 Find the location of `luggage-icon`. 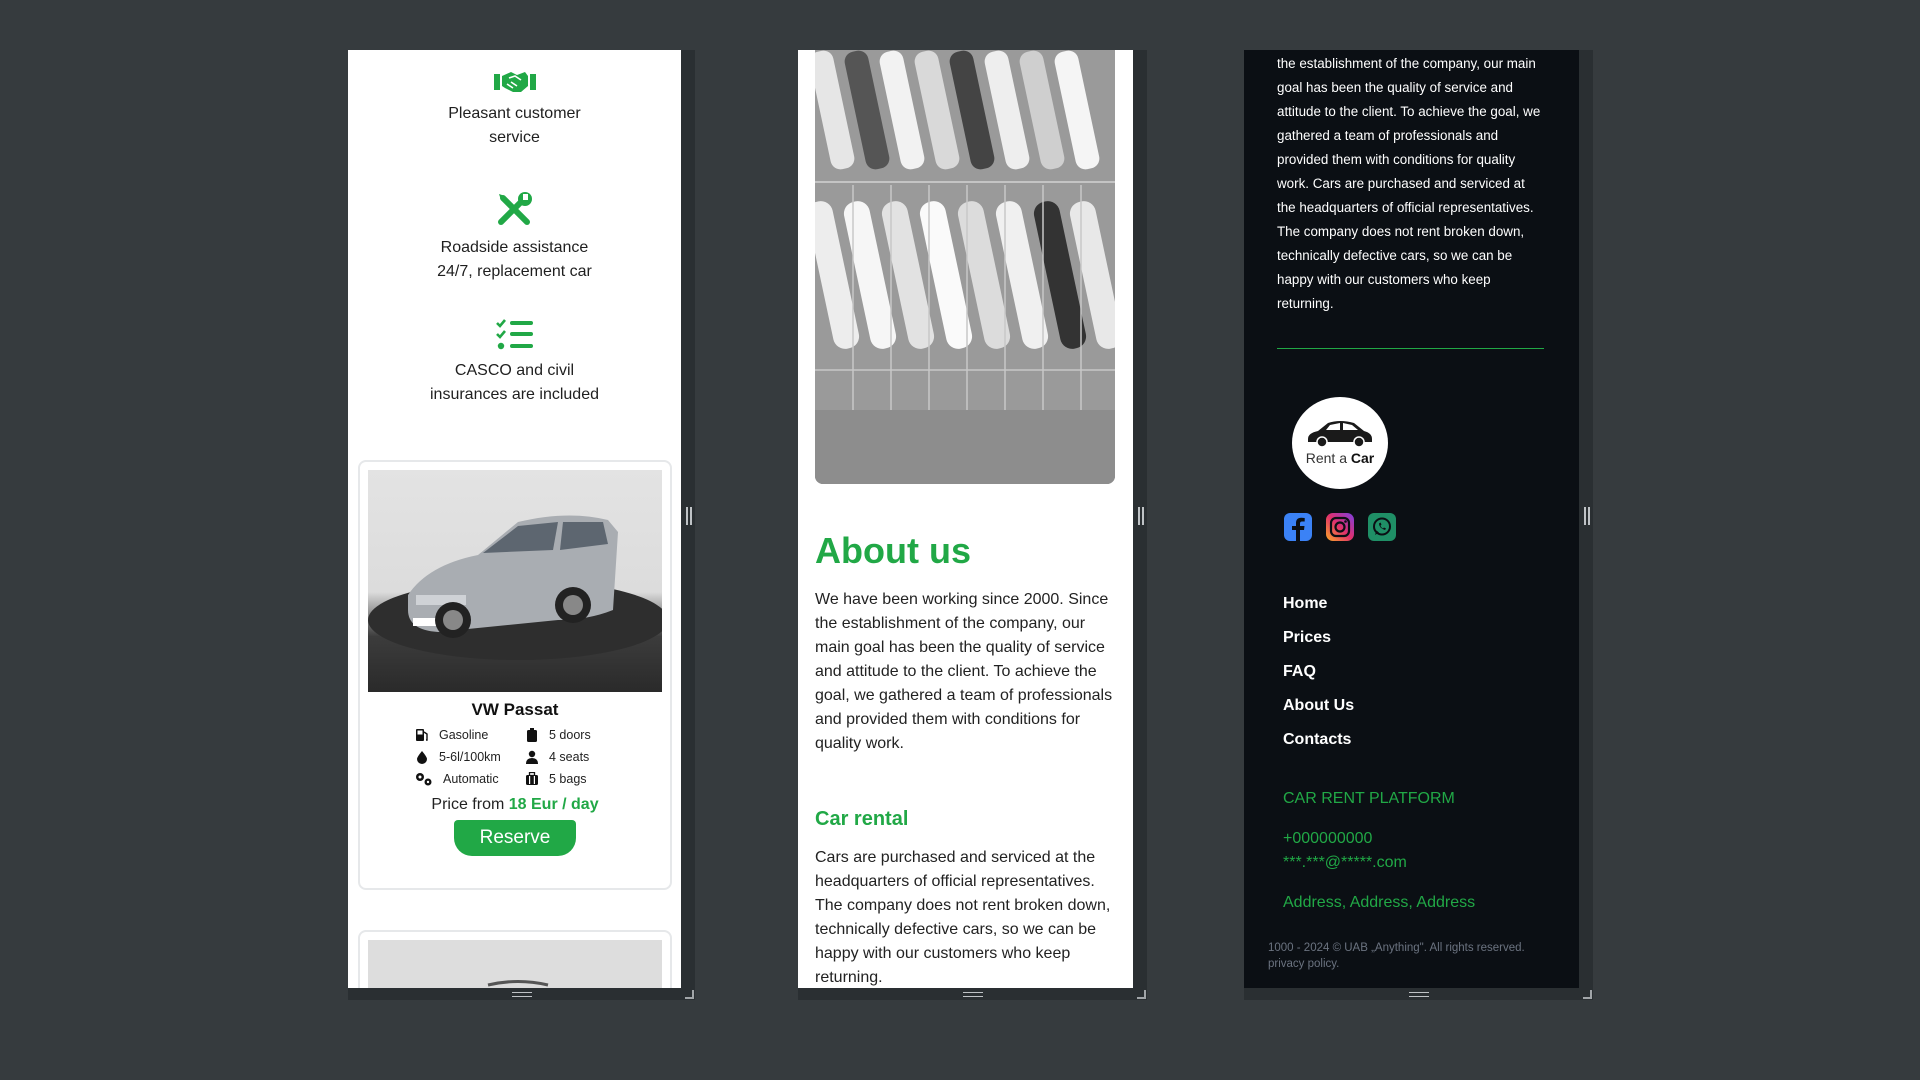

luggage-icon is located at coordinates (532, 778).